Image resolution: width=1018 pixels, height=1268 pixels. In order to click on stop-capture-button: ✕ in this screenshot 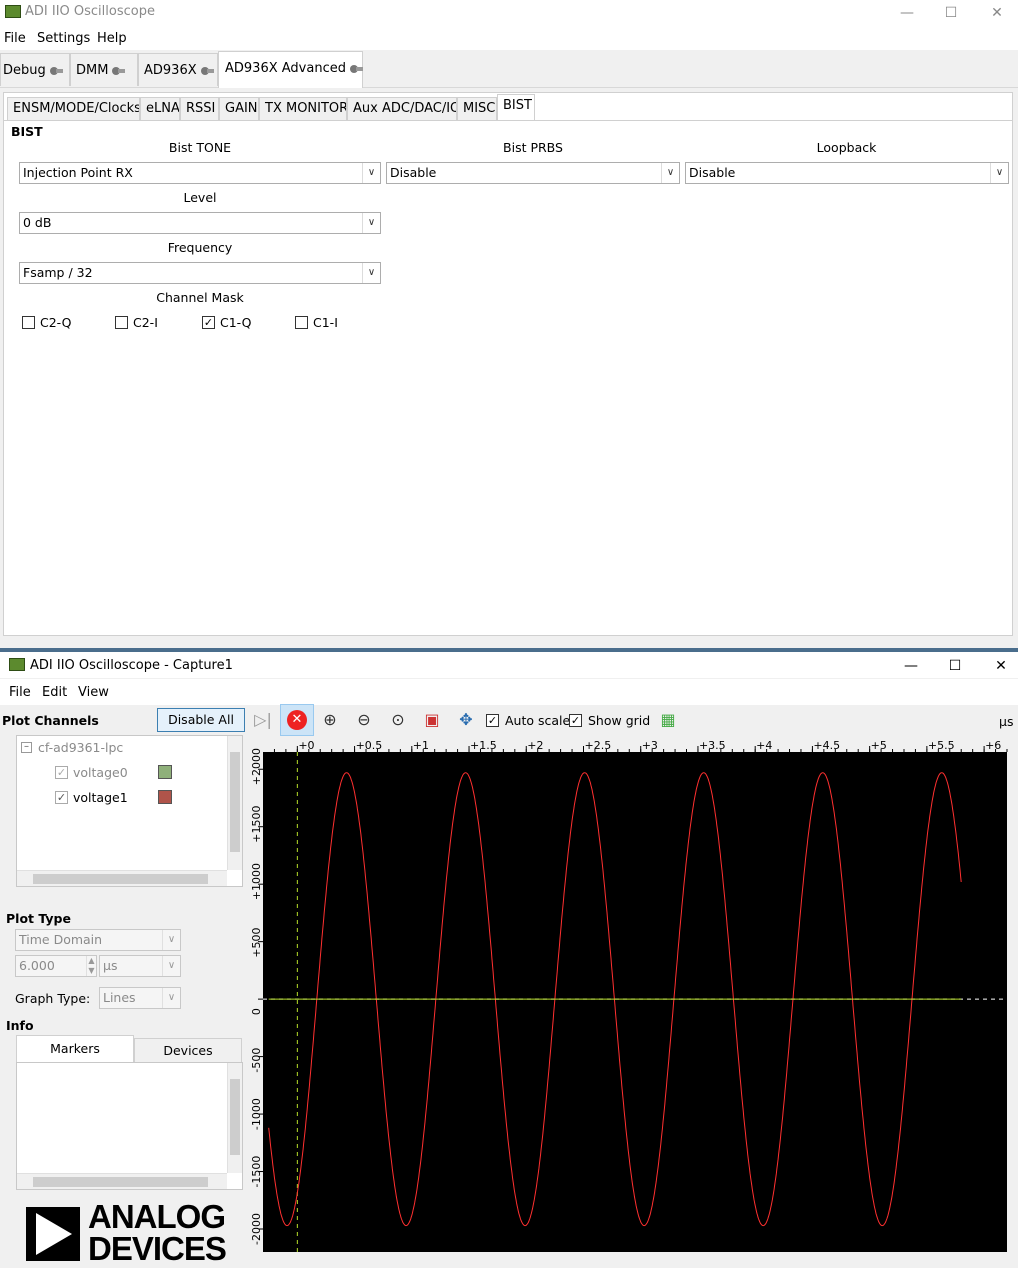, I will do `click(297, 720)`.